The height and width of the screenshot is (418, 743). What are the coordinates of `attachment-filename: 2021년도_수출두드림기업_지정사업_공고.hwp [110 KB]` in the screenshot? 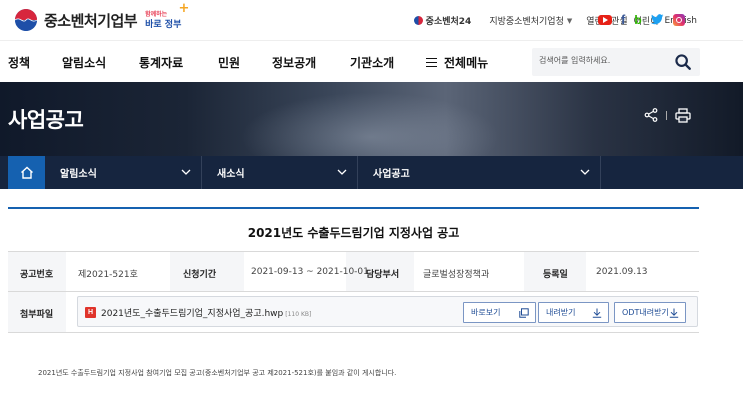 It's located at (206, 312).